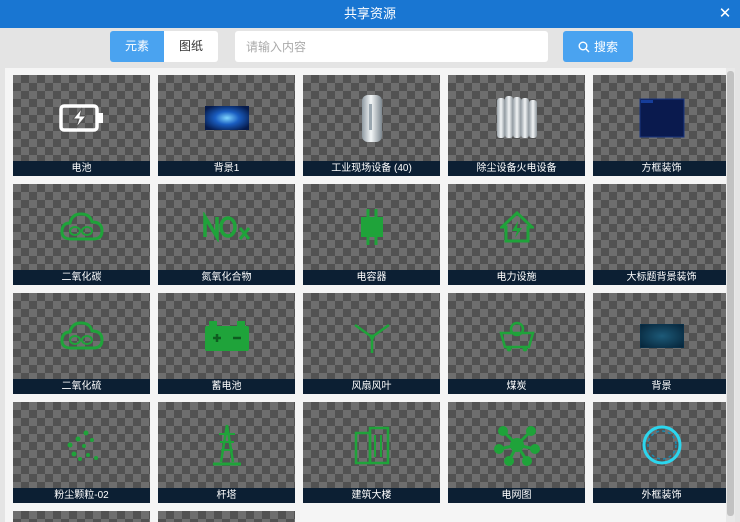  What do you see at coordinates (391, 46) in the screenshot?
I see `search-input` at bounding box center [391, 46].